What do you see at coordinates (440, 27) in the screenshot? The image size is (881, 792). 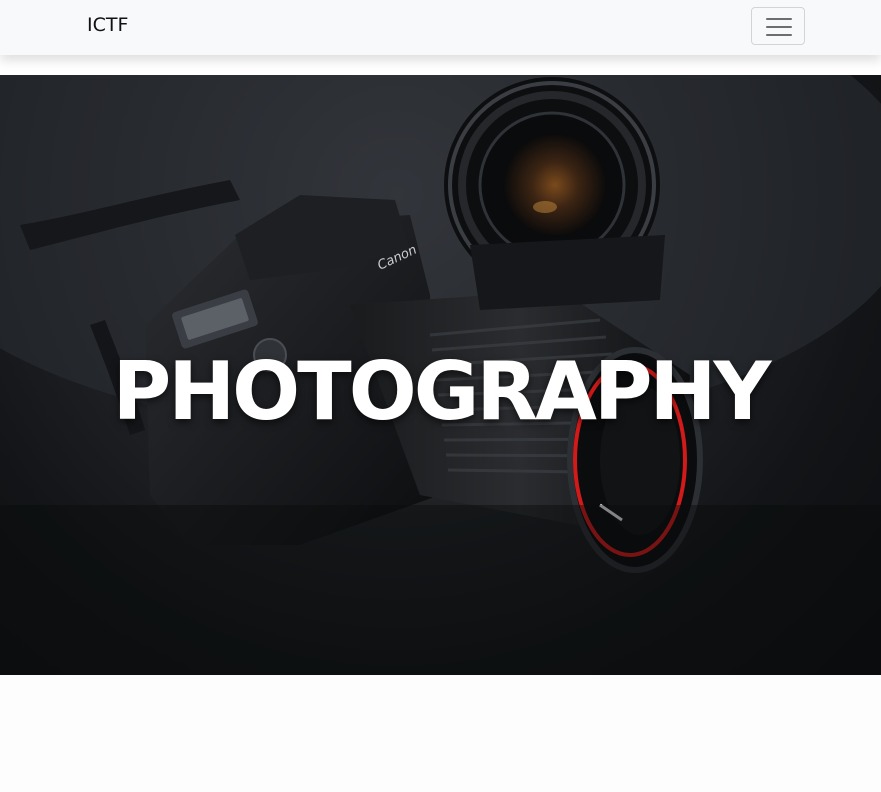 I see `navbar: ICTF` at bounding box center [440, 27].